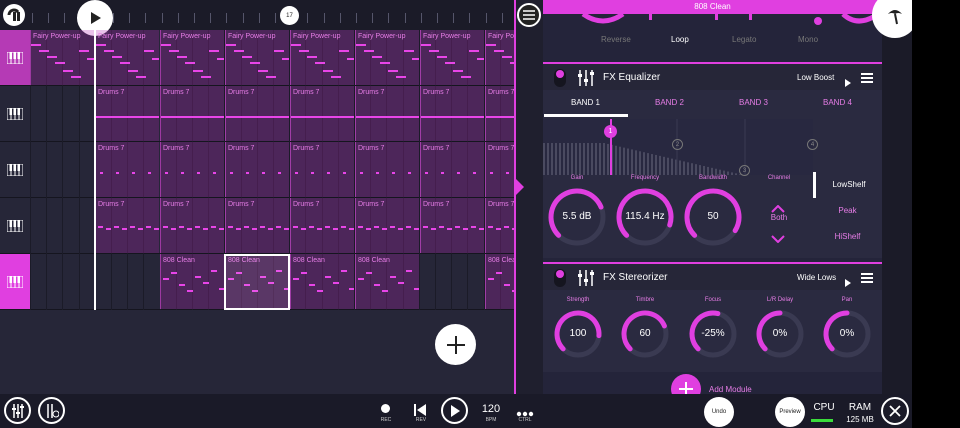  I want to click on preview-button: Preview, so click(790, 412).